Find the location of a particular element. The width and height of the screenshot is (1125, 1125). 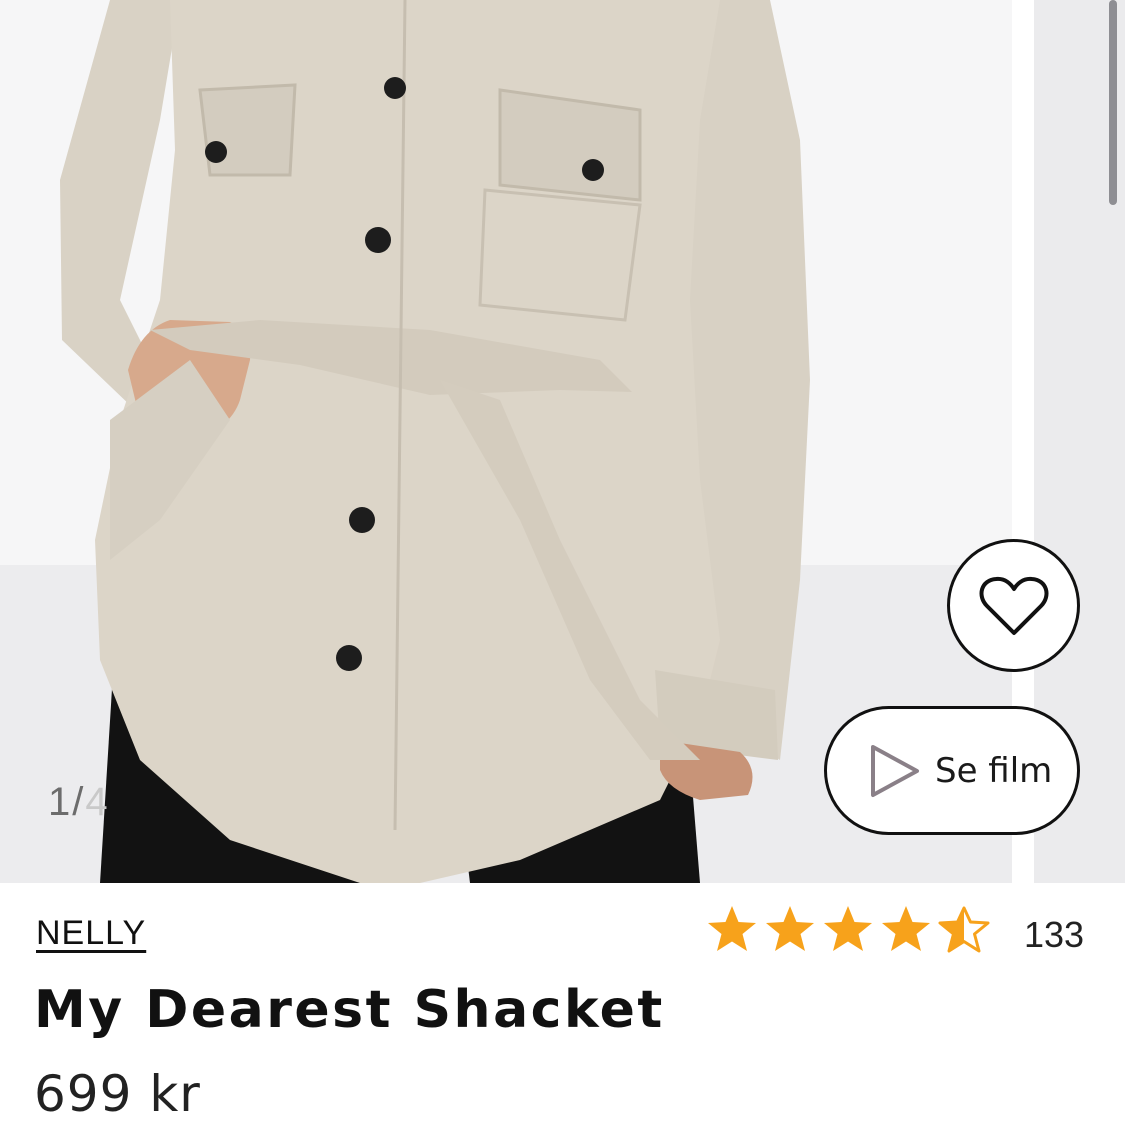

counter-total: 4 is located at coordinates (97, 802).